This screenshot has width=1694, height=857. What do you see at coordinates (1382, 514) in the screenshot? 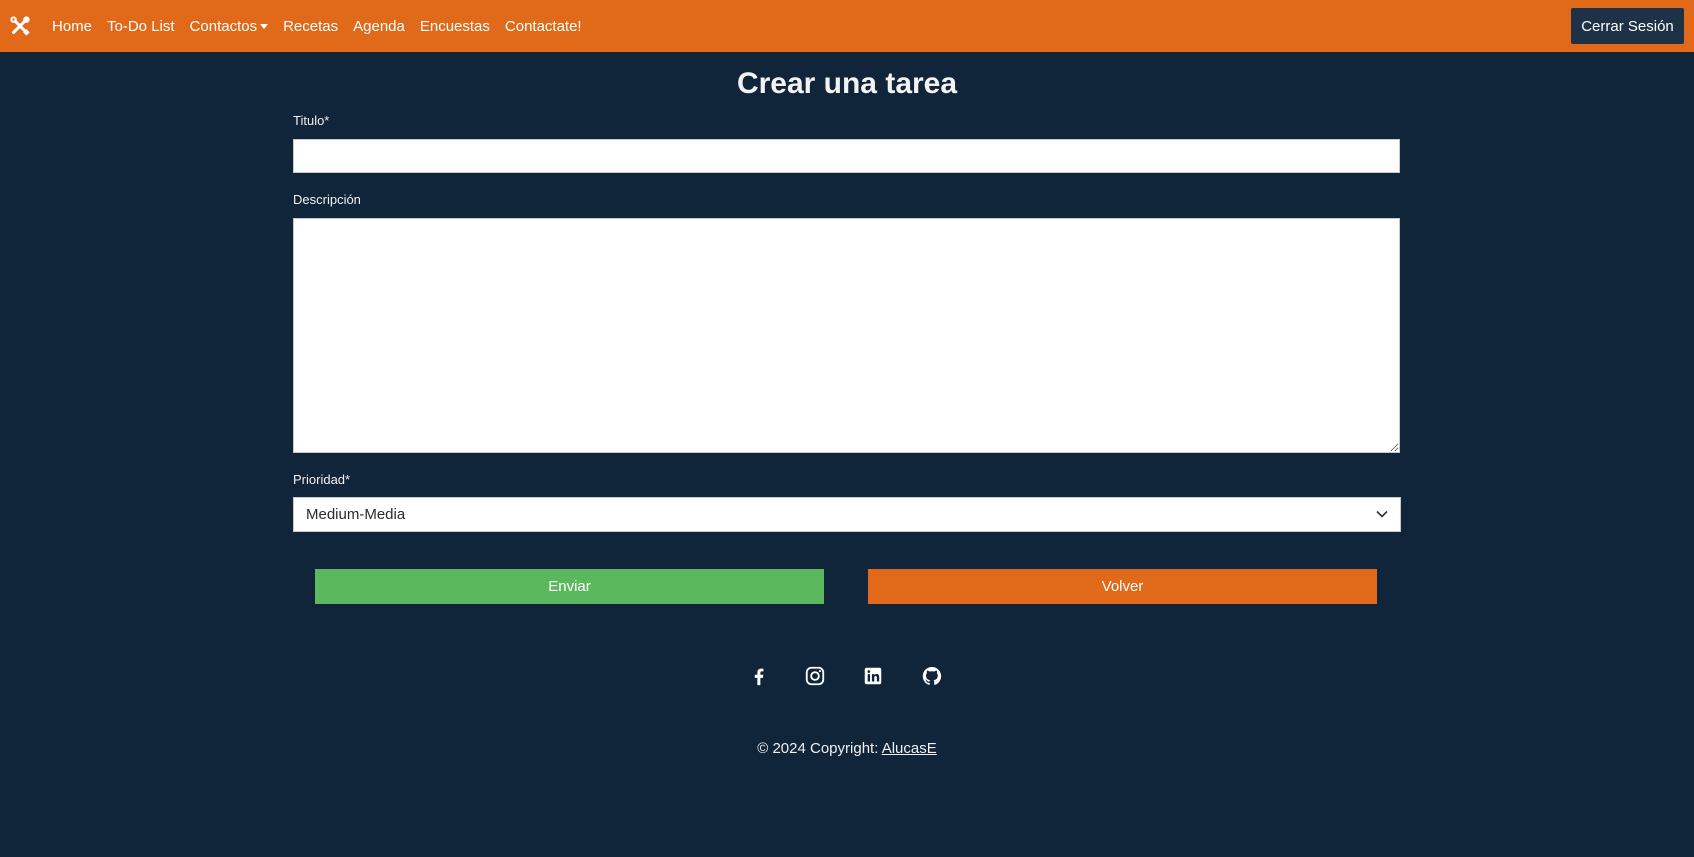
I see `chevron-down-icon` at bounding box center [1382, 514].